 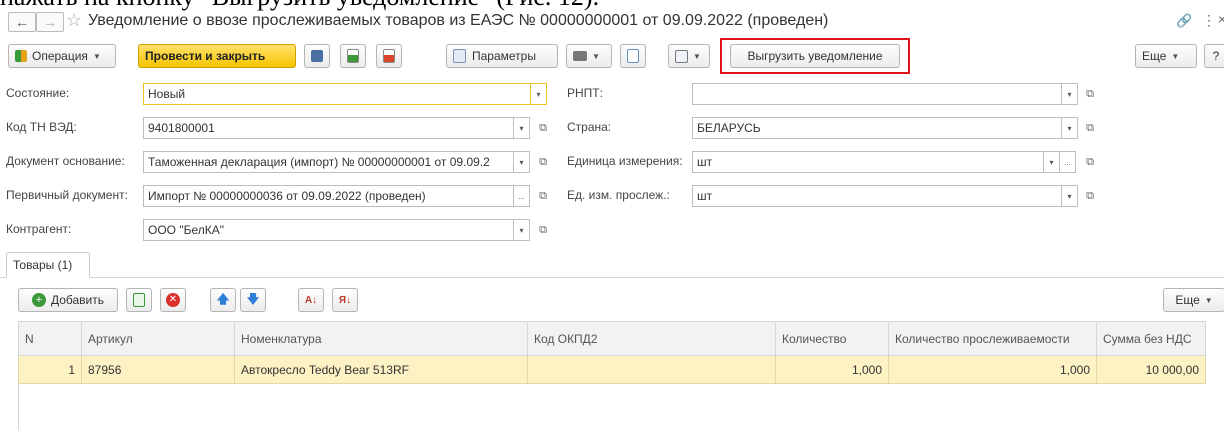 I want to click on country-open-button: ⧉, so click(x=1090, y=128).